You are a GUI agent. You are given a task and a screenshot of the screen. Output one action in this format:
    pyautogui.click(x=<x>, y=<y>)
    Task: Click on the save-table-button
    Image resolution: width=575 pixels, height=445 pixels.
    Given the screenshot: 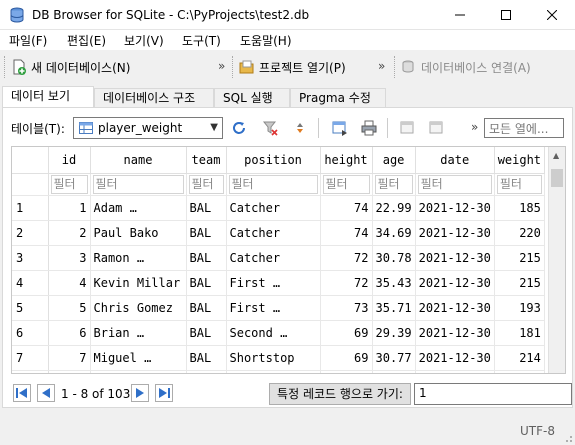 What is the action you would take?
    pyautogui.click(x=340, y=128)
    